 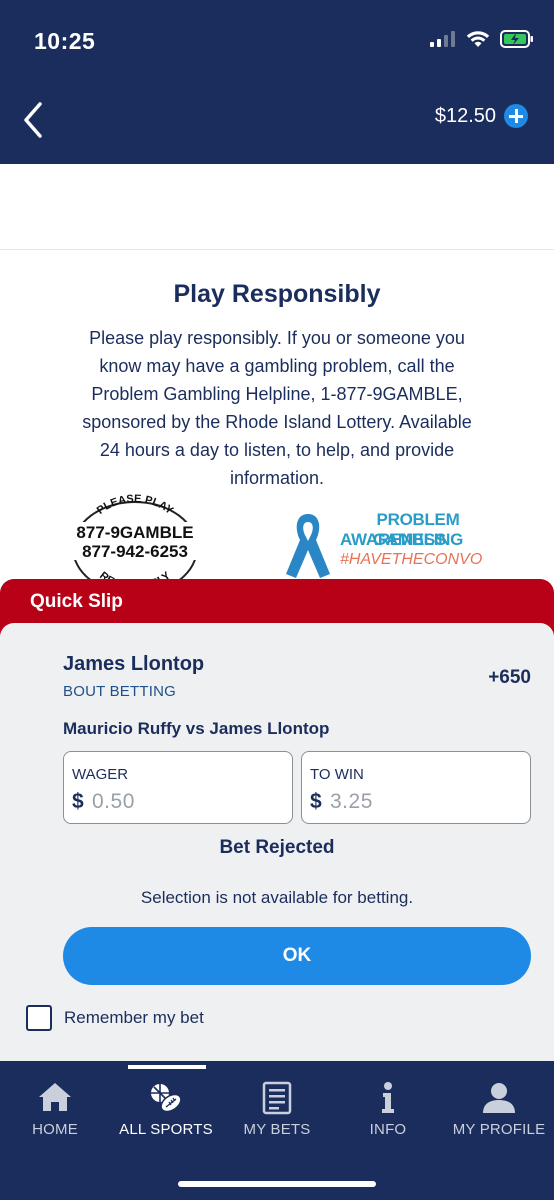 What do you see at coordinates (393, 539) in the screenshot?
I see `logo2-line2: AWARENESS` at bounding box center [393, 539].